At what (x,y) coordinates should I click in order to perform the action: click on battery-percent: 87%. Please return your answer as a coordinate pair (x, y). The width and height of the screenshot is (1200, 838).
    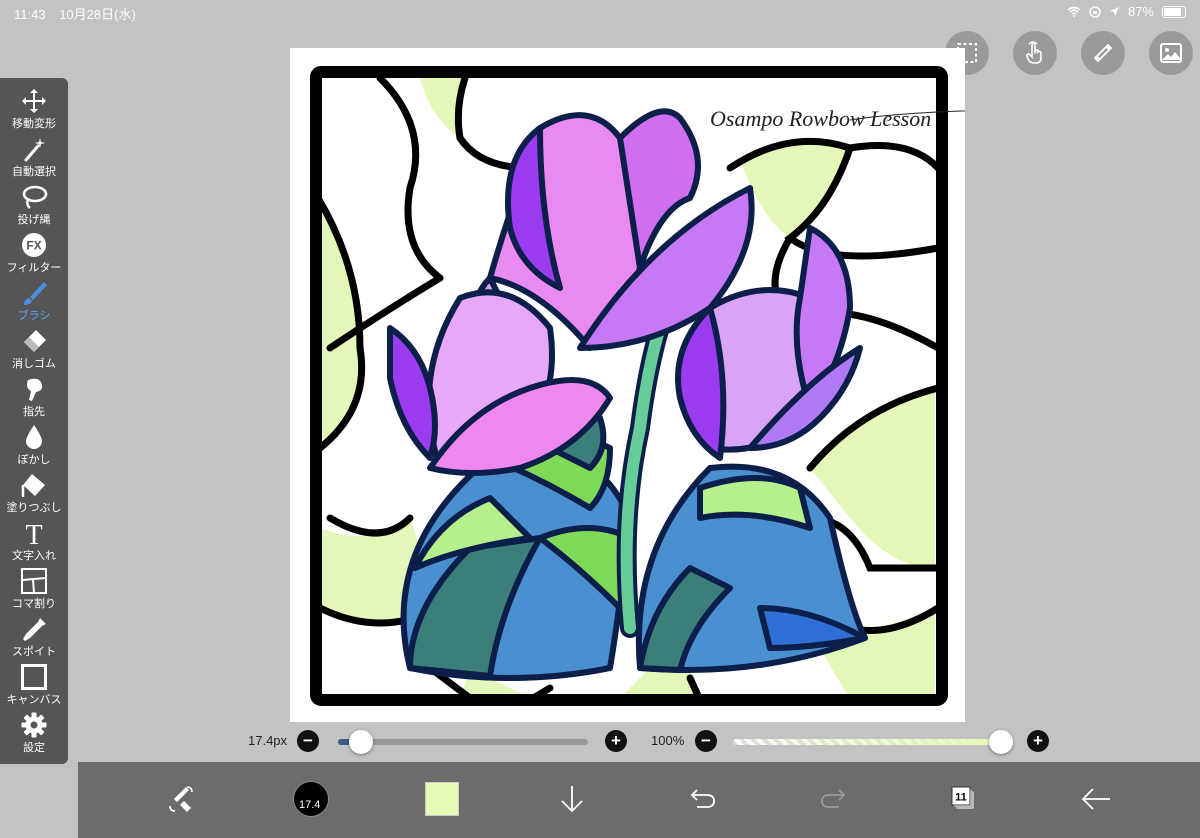
    Looking at the image, I should click on (1140, 11).